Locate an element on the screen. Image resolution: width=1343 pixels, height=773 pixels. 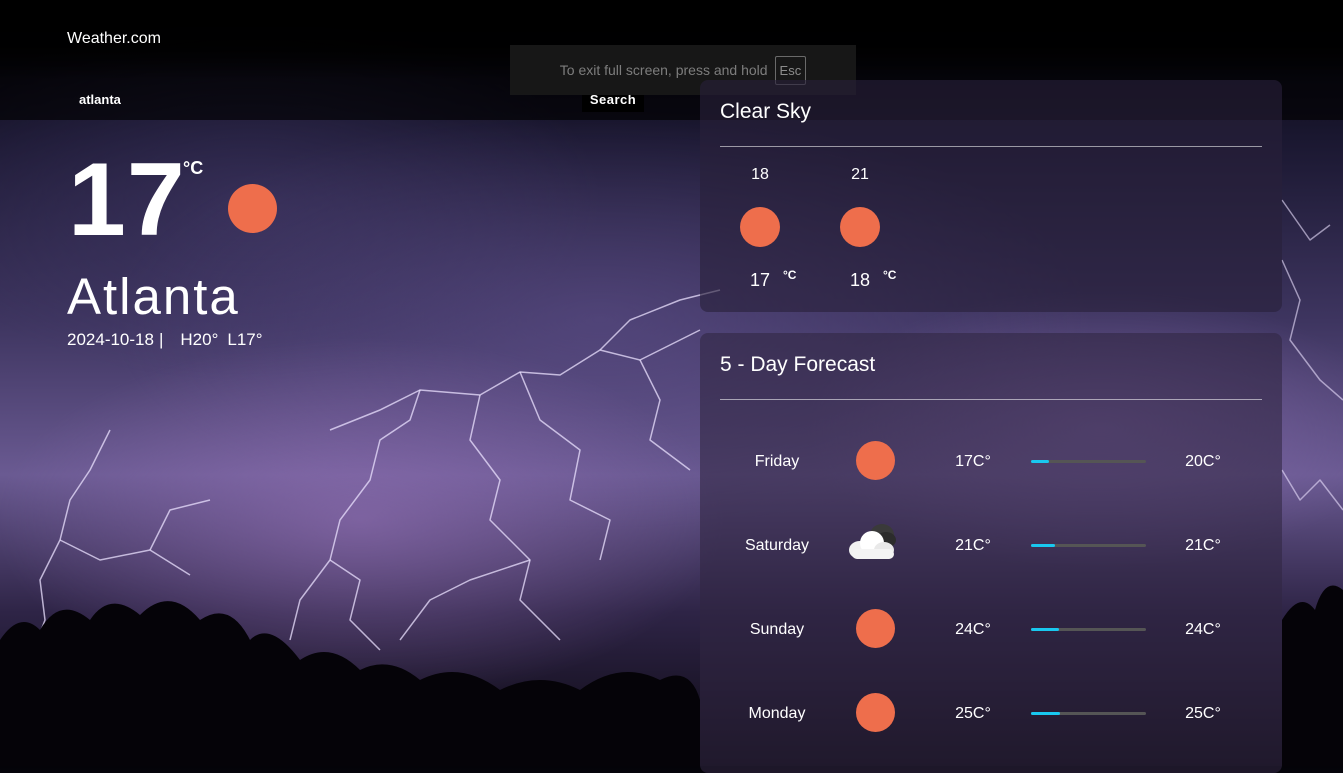
search-input is located at coordinates (229, 99).